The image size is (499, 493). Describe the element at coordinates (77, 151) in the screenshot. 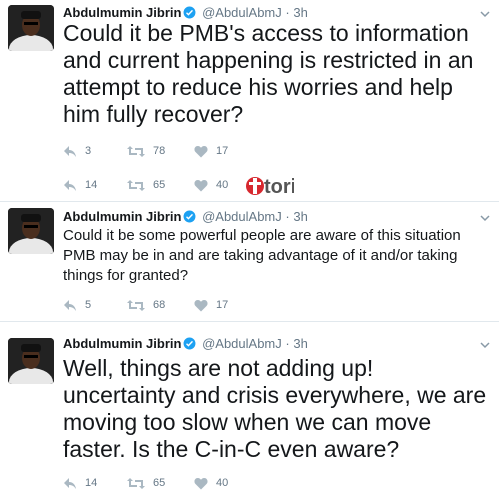

I see `reply-button: 3` at that location.